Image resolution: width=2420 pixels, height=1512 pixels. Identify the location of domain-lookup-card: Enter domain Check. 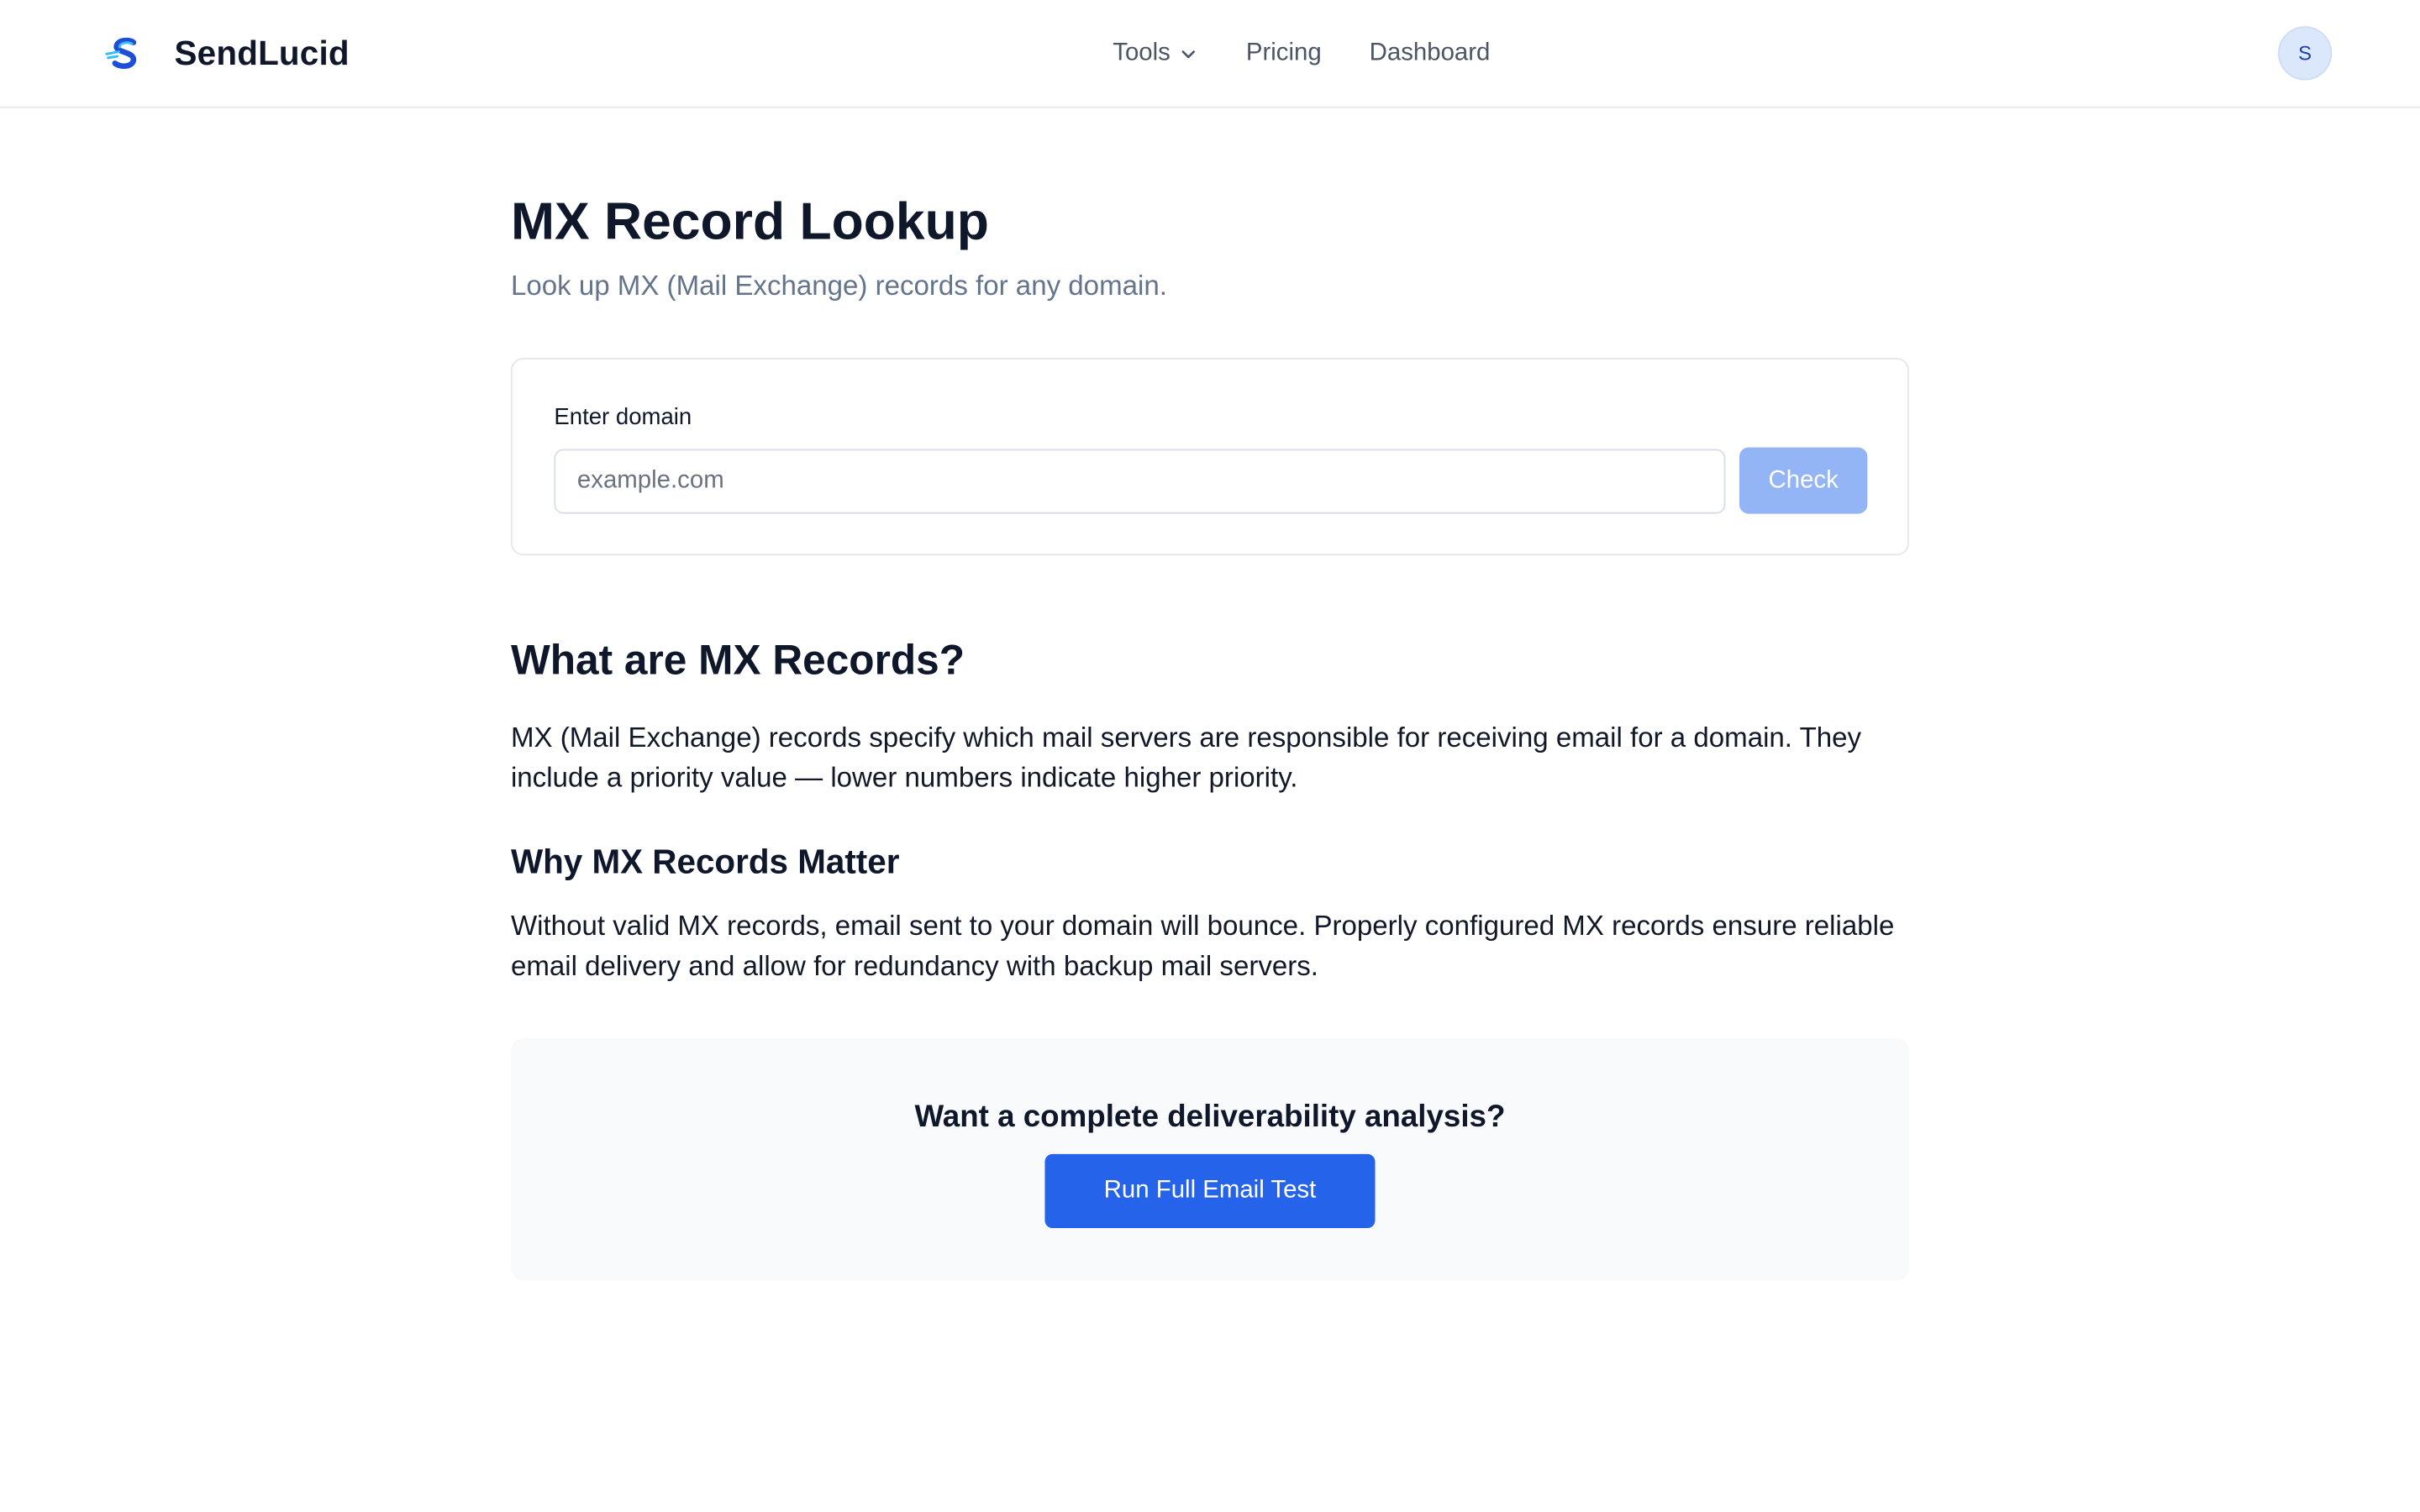
(1209, 457).